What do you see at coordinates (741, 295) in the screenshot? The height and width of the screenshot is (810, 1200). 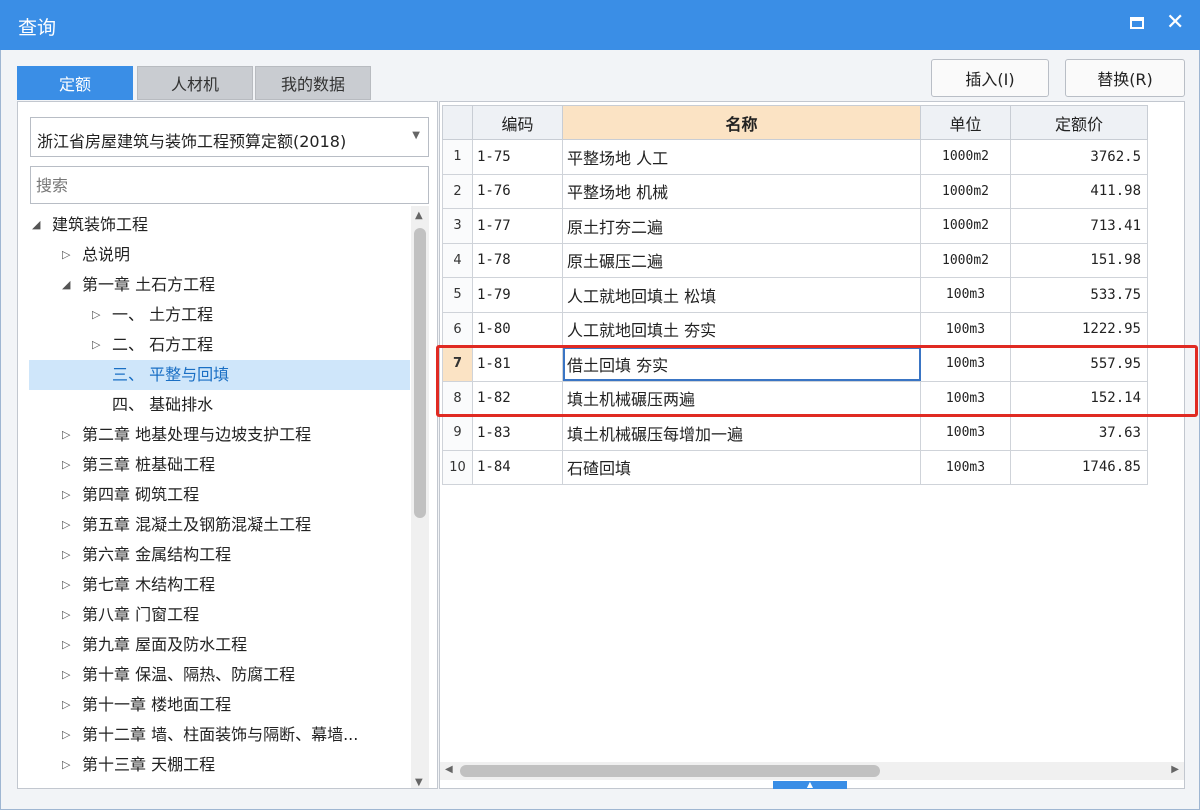 I see `name-cell: 人工就地回填土 松填` at bounding box center [741, 295].